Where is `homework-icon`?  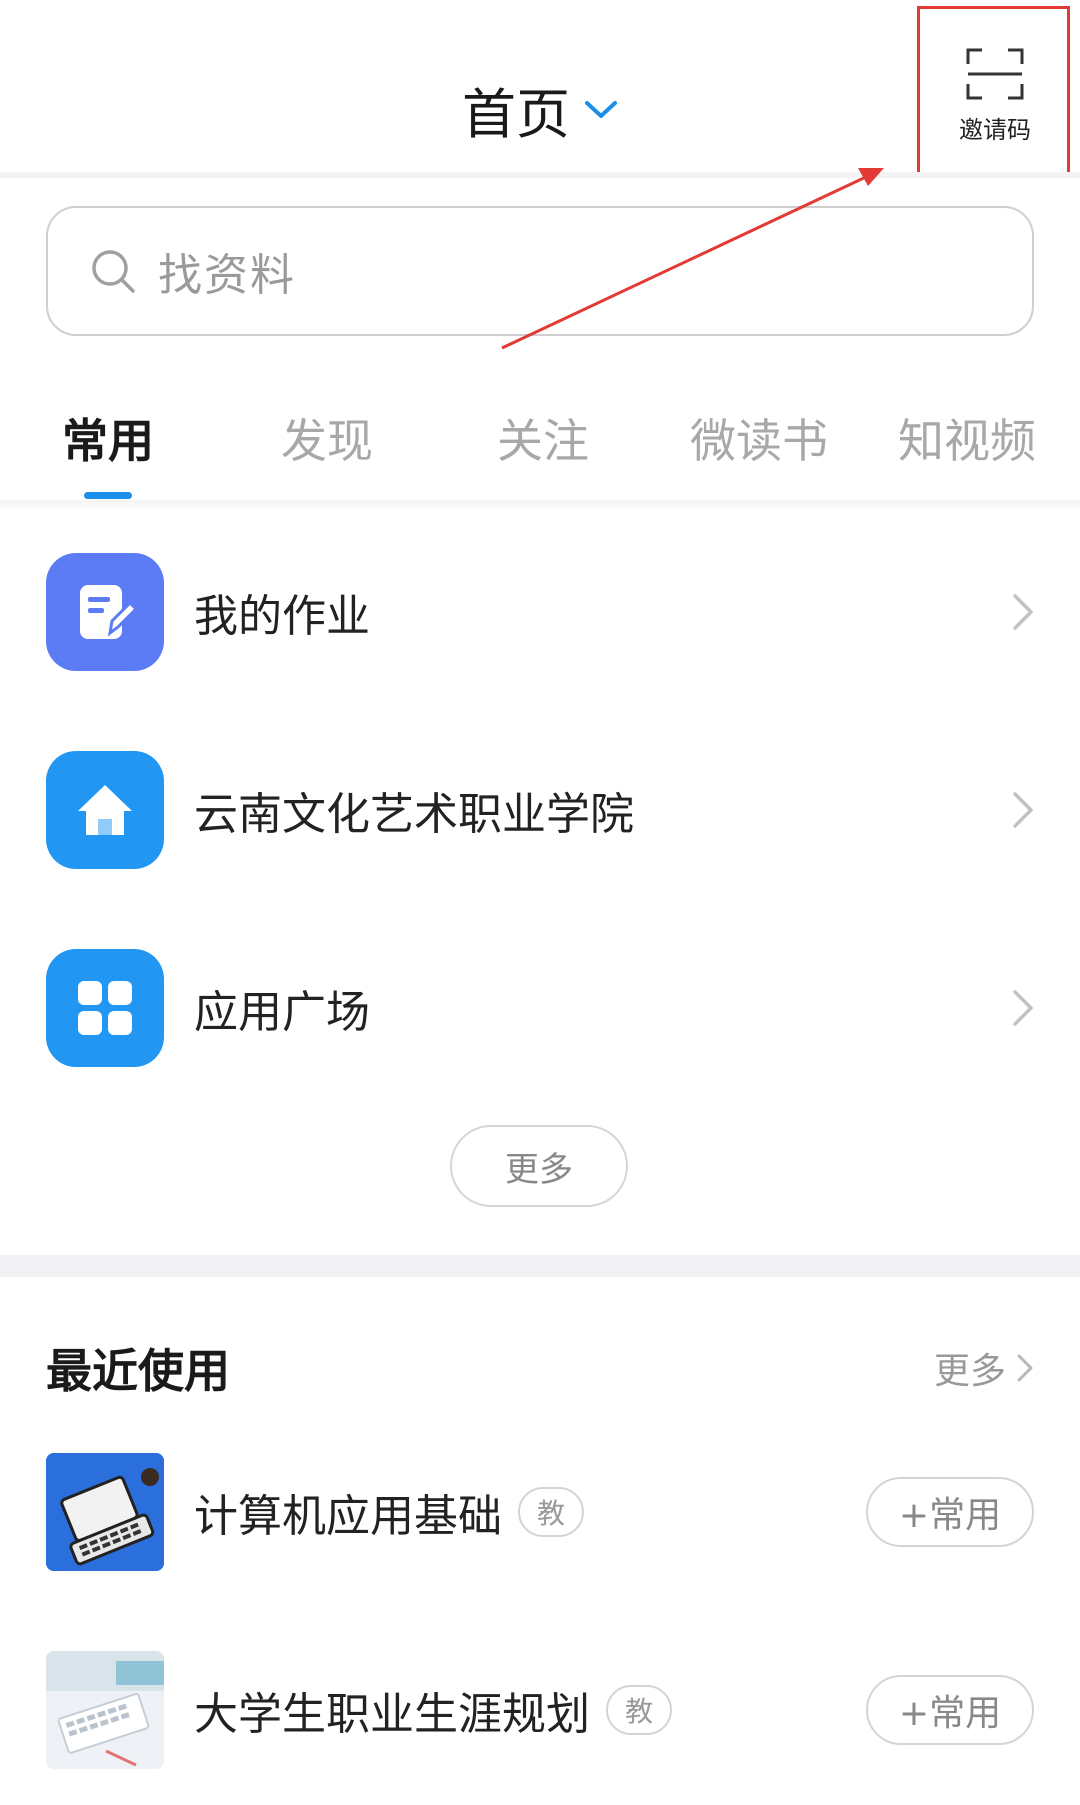
homework-icon is located at coordinates (105, 612).